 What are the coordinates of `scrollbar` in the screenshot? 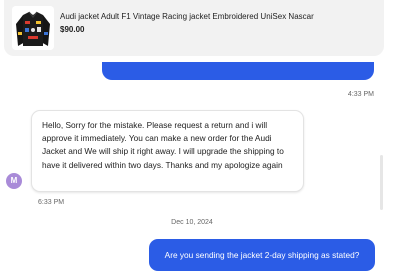 It's located at (381, 182).